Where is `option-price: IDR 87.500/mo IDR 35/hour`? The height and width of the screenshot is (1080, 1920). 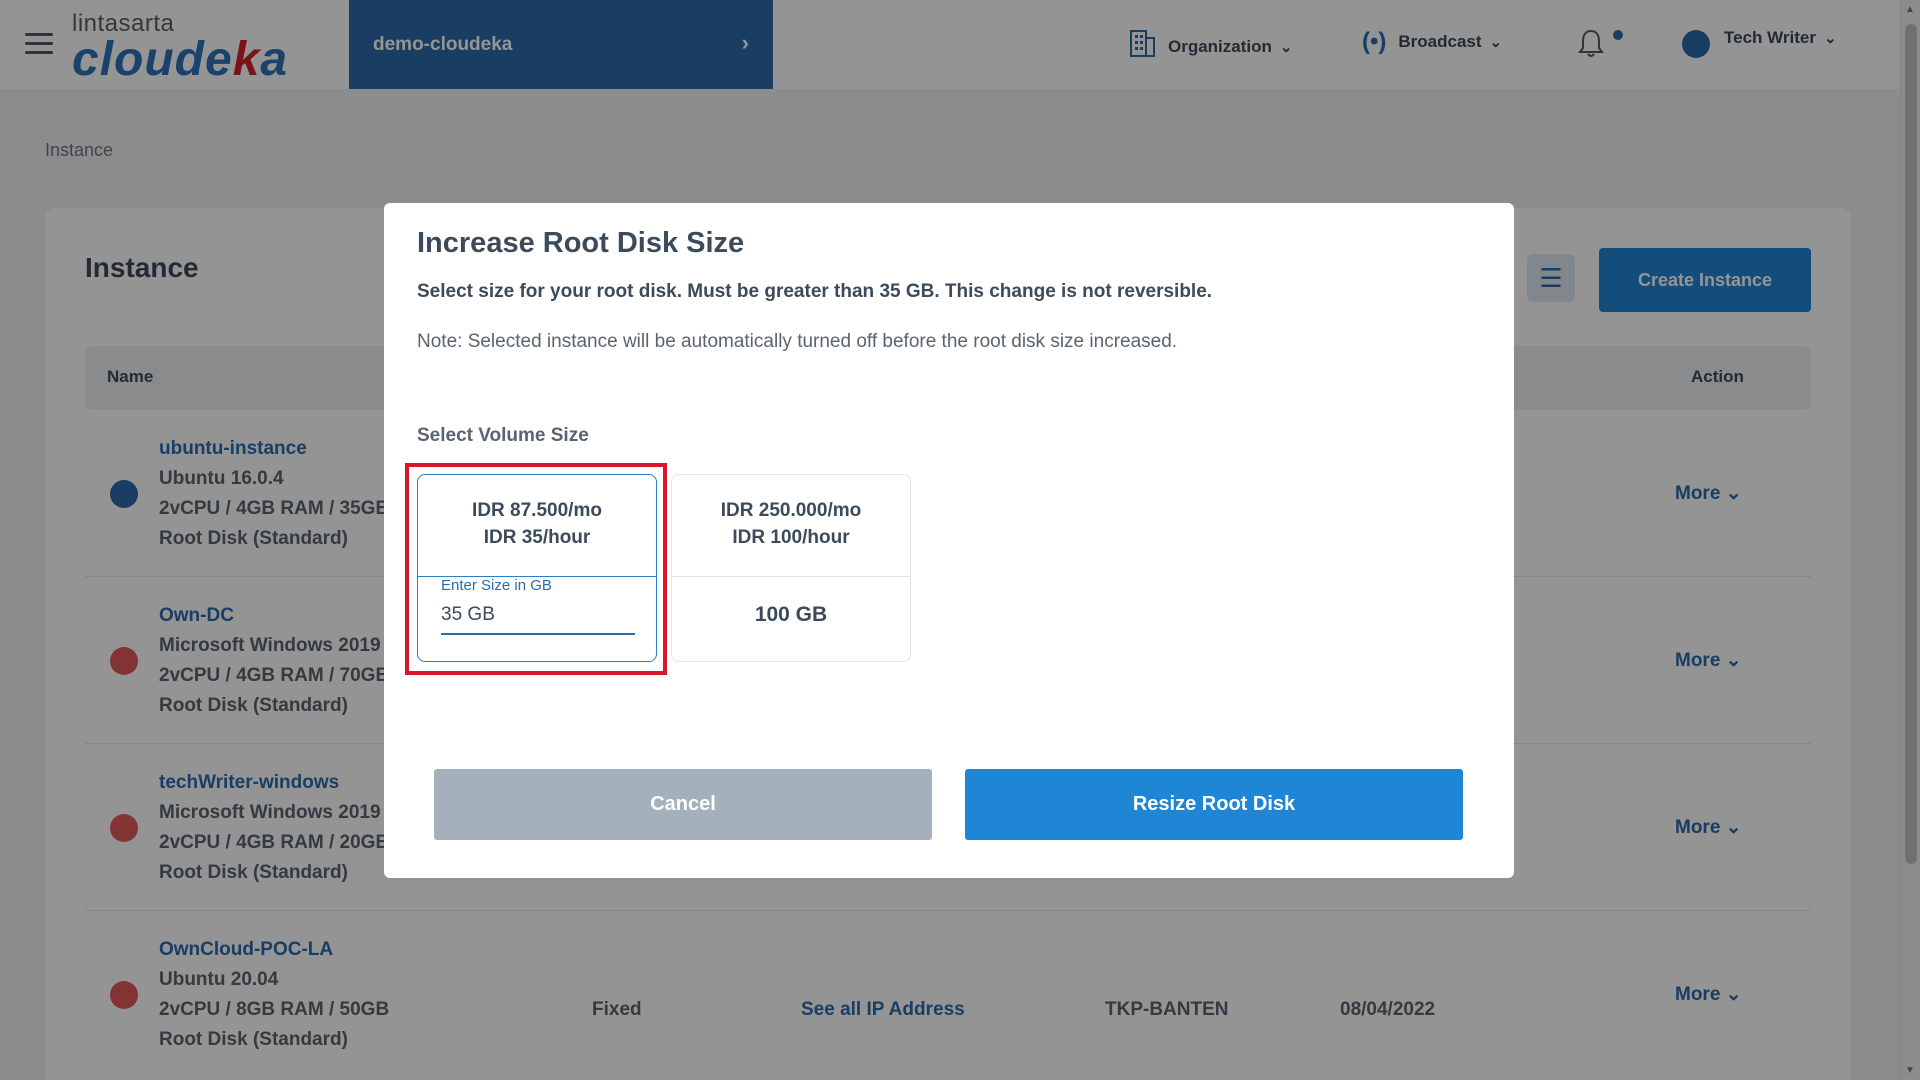
option-price: IDR 87.500/mo IDR 35/hour is located at coordinates (537, 524).